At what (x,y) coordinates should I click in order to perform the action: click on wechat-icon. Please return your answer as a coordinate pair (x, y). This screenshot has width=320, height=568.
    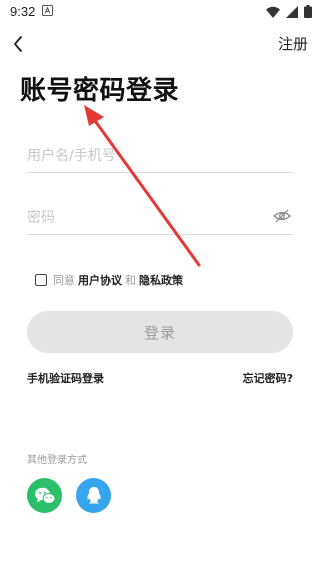
    Looking at the image, I should click on (44, 495).